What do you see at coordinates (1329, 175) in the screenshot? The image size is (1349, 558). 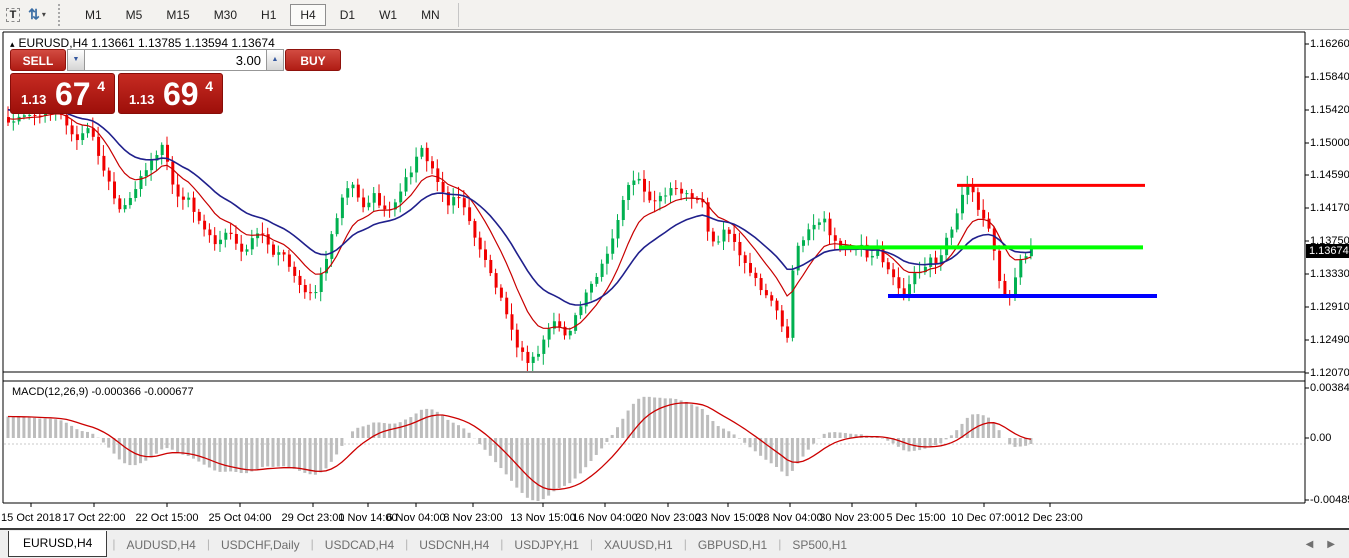 I see `price-axis-label: 1.14590` at bounding box center [1329, 175].